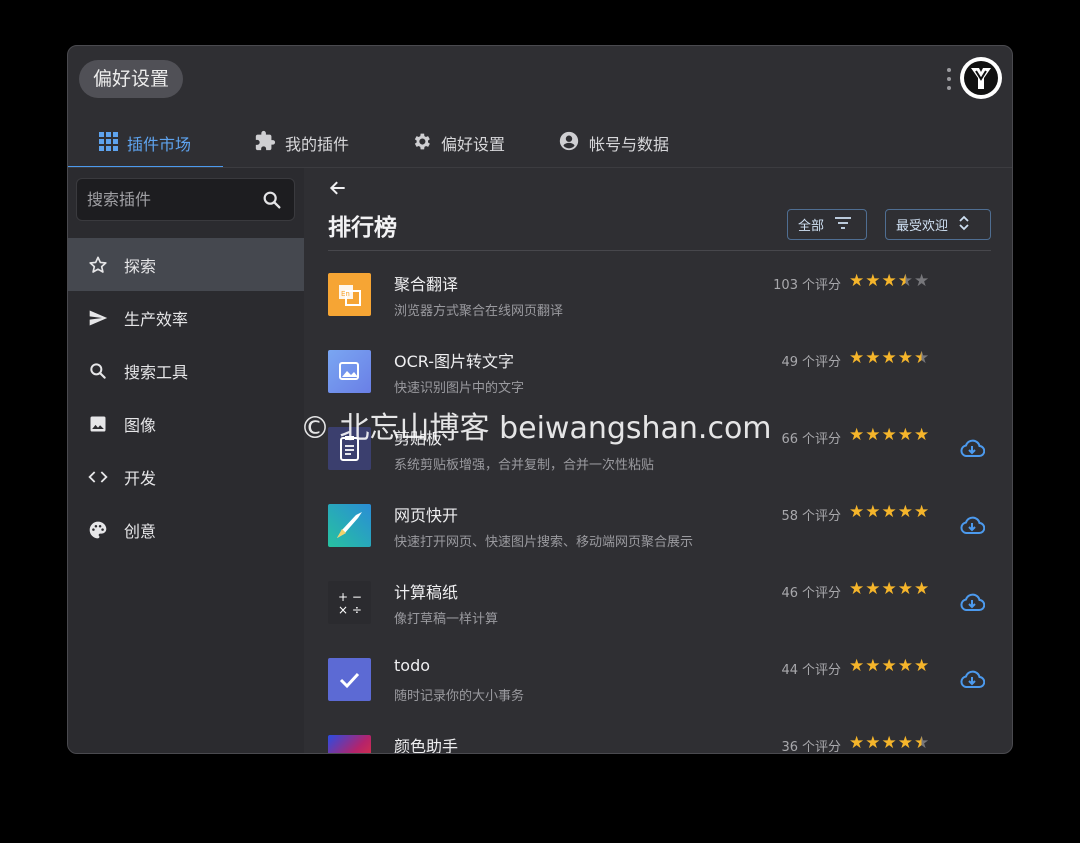 This screenshot has width=1080, height=843. I want to click on plugin-icon: En, so click(349, 294).